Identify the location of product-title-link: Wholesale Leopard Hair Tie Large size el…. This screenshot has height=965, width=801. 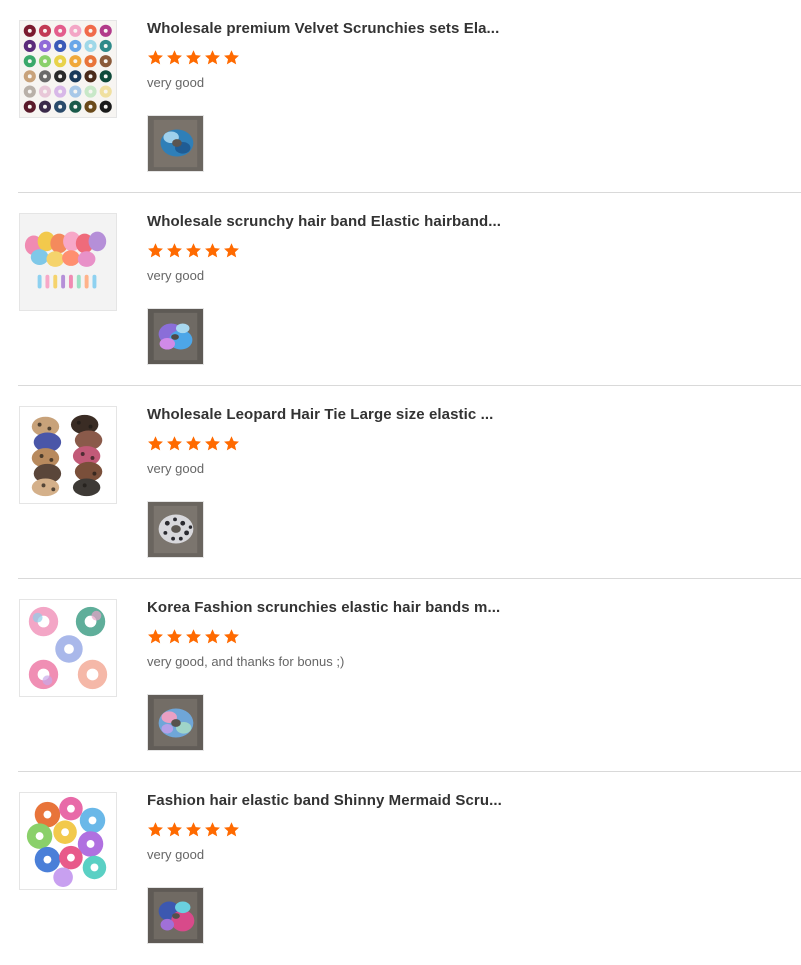
(467, 415).